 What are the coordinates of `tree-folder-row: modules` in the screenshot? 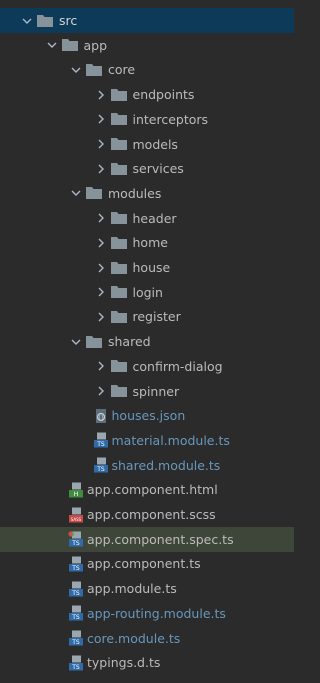 It's located at (147, 193).